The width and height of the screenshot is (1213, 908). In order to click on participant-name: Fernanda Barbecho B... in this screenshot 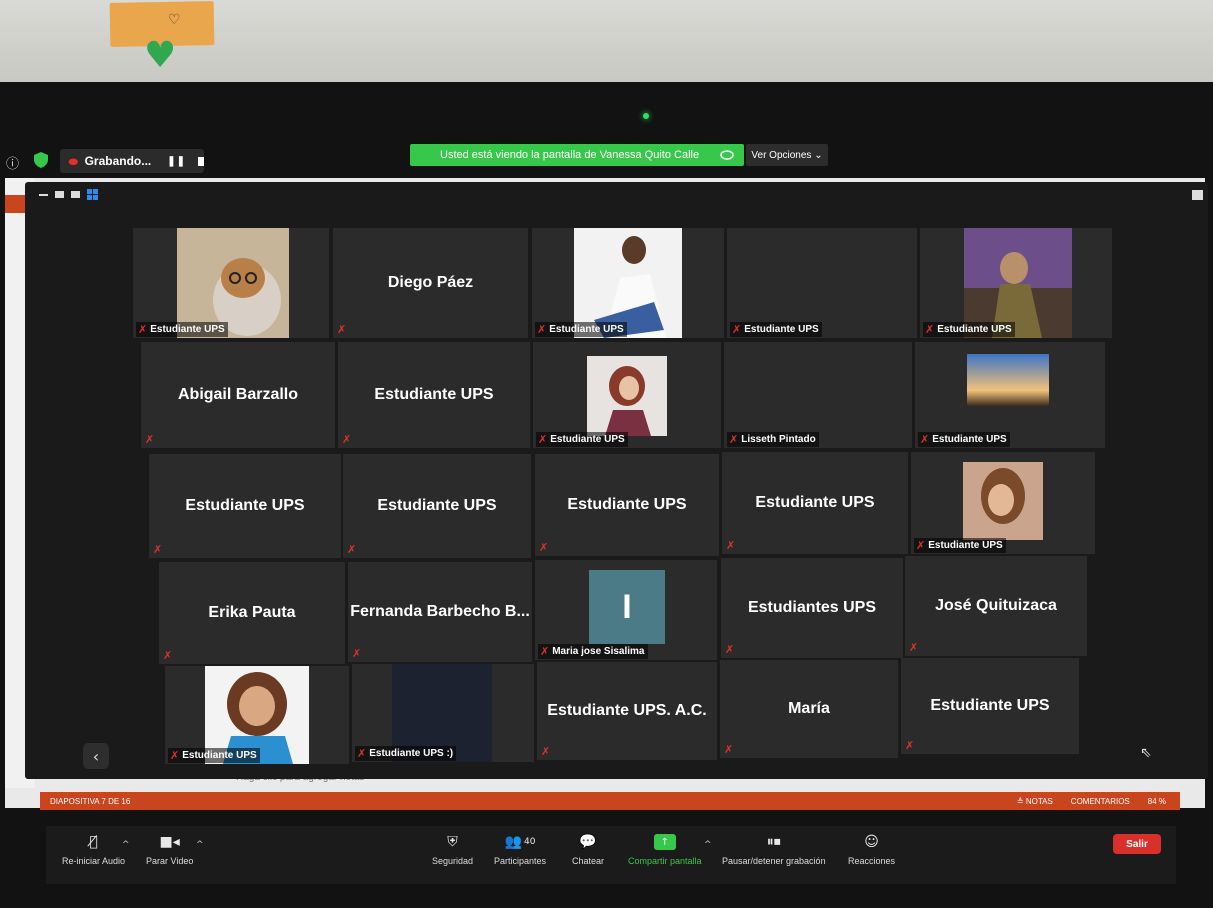, I will do `click(440, 611)`.